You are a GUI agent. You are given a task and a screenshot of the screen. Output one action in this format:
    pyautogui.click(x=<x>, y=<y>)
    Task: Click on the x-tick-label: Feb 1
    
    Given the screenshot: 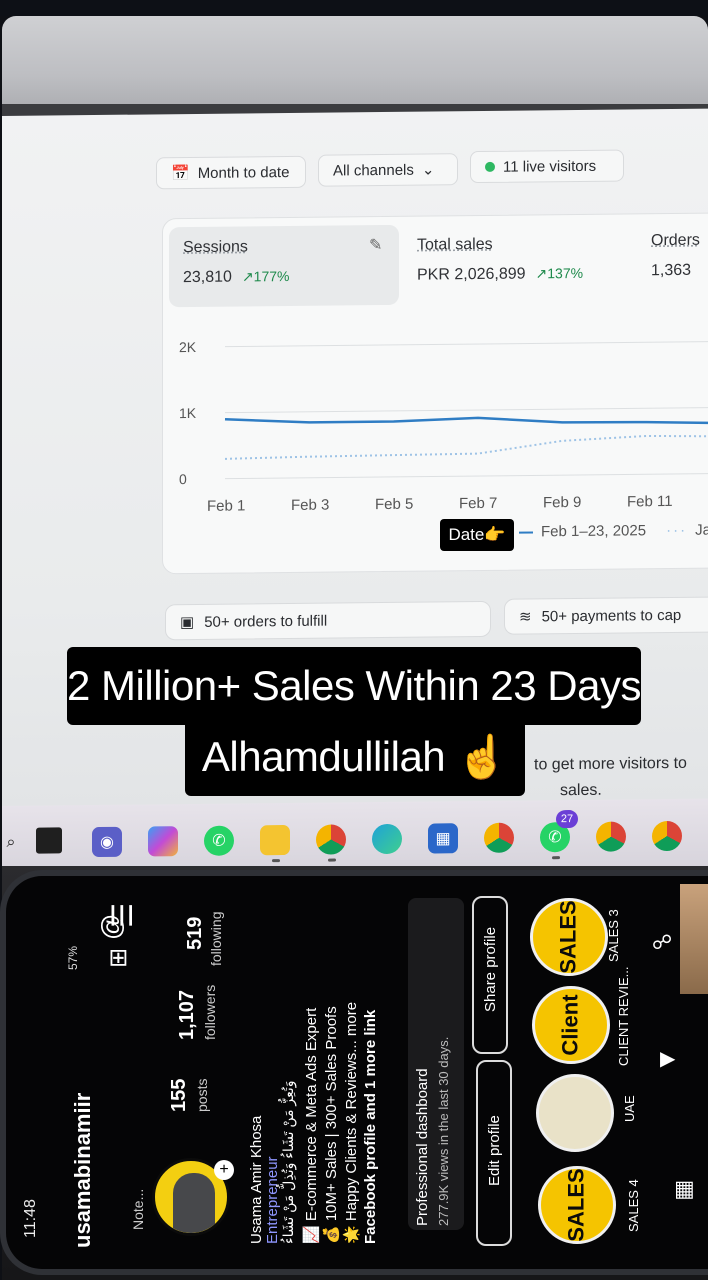 What is the action you would take?
    pyautogui.click(x=226, y=505)
    